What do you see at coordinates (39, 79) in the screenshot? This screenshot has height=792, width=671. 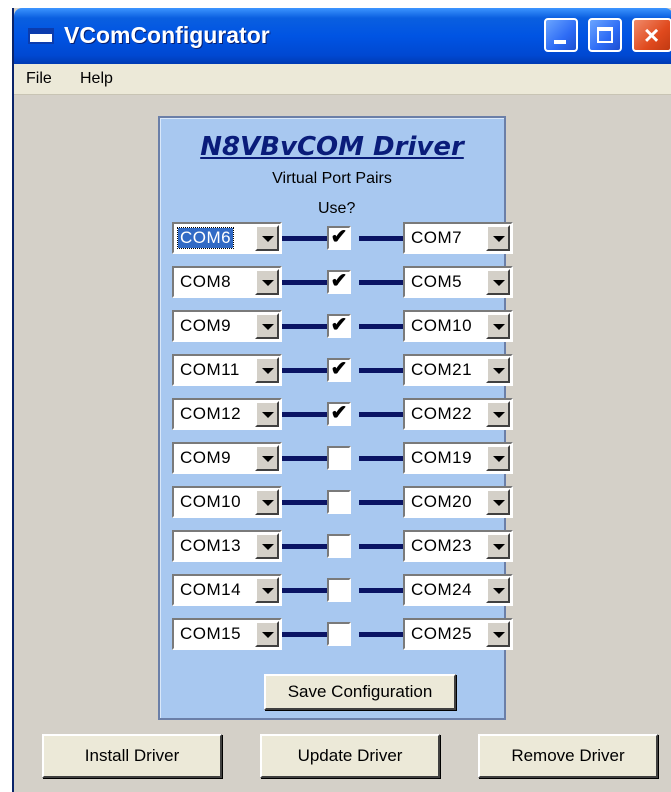 I see `menu-file: File` at bounding box center [39, 79].